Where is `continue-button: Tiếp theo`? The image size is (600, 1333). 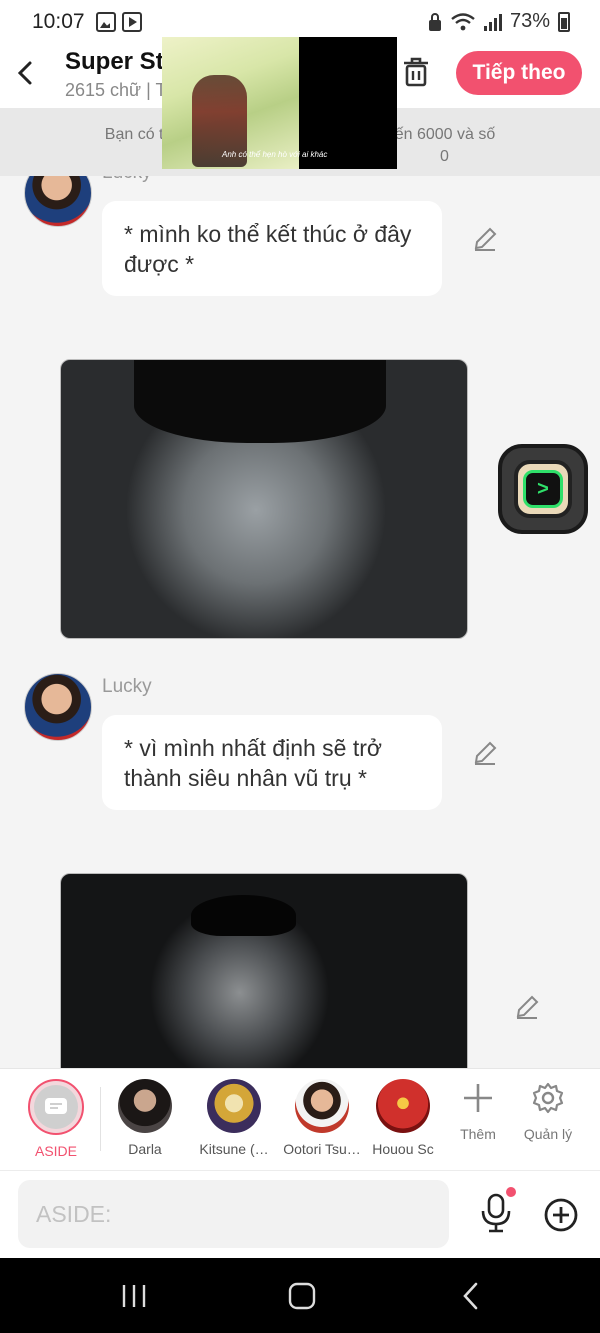 continue-button: Tiếp theo is located at coordinates (519, 73).